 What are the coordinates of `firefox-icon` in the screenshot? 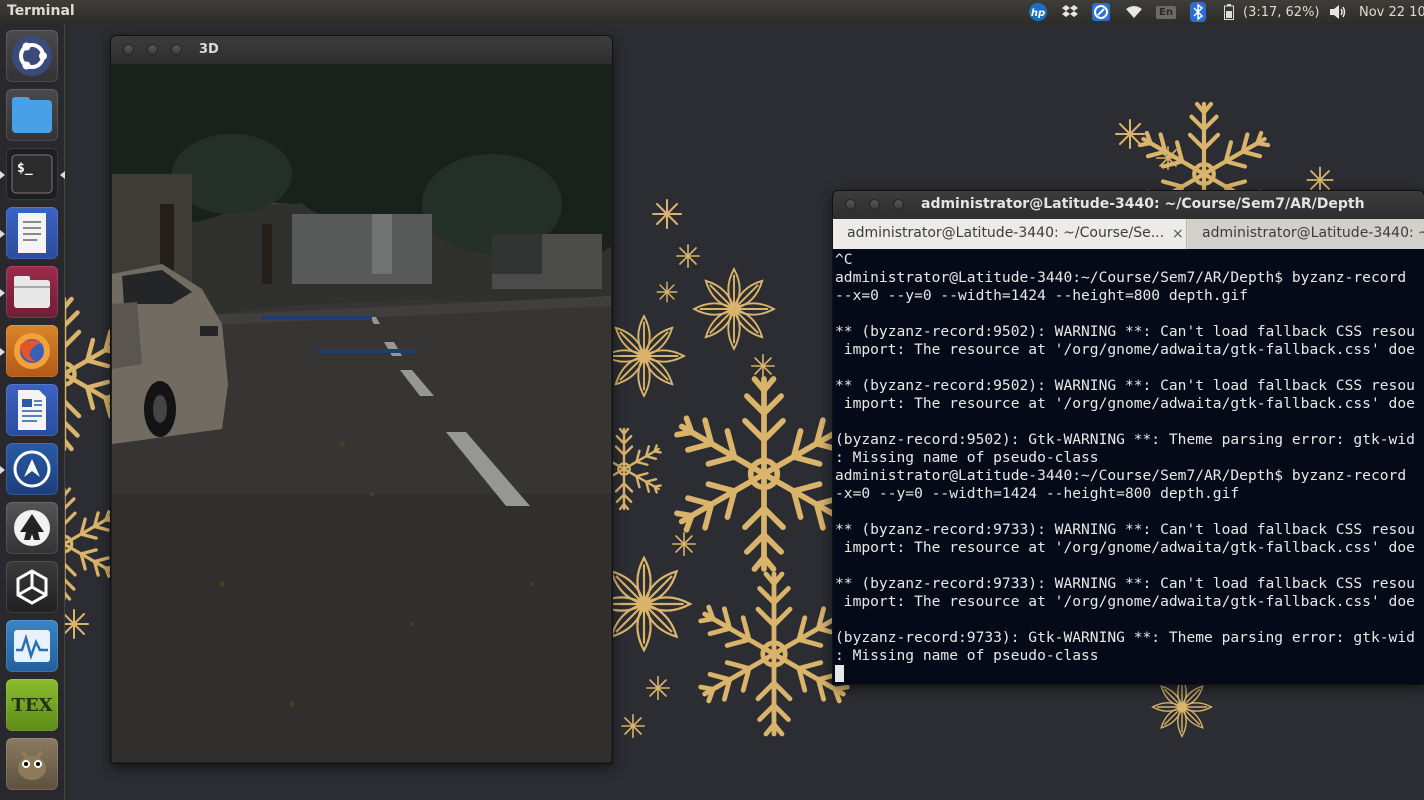 It's located at (32, 351).